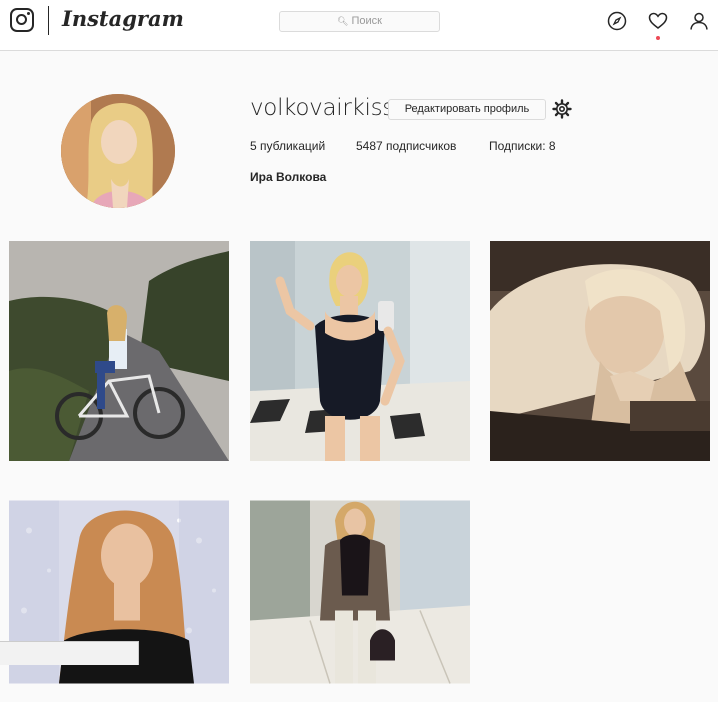 This screenshot has height=702, width=718. I want to click on instagram-wordmark: Instagram, so click(123, 18).